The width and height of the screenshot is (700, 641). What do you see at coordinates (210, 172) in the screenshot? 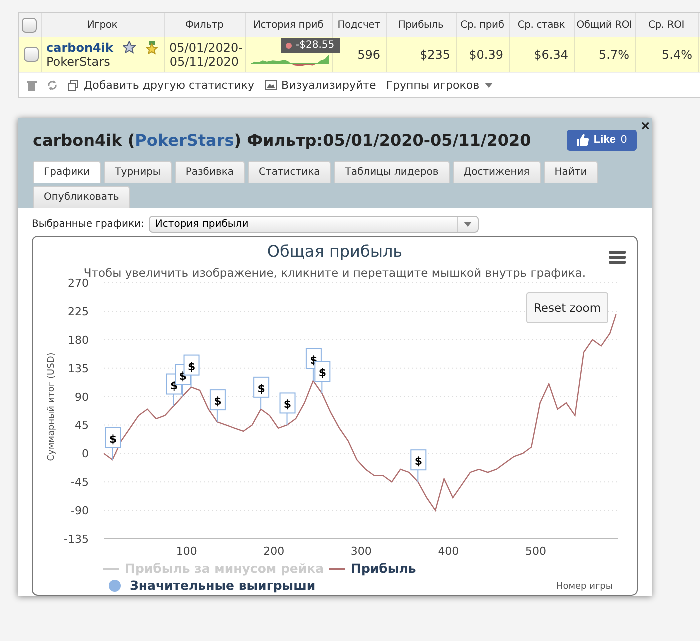
I see `tab: Разбивка` at bounding box center [210, 172].